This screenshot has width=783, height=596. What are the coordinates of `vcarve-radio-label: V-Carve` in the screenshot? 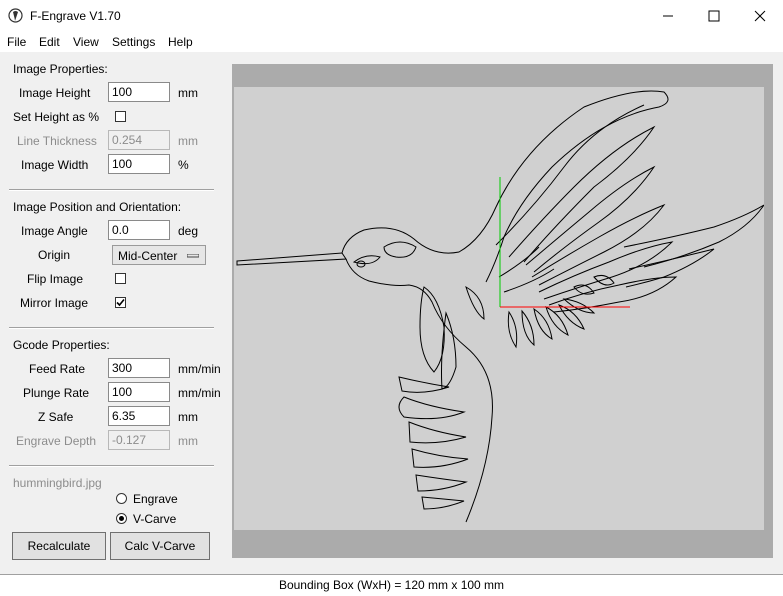 It's located at (154, 519).